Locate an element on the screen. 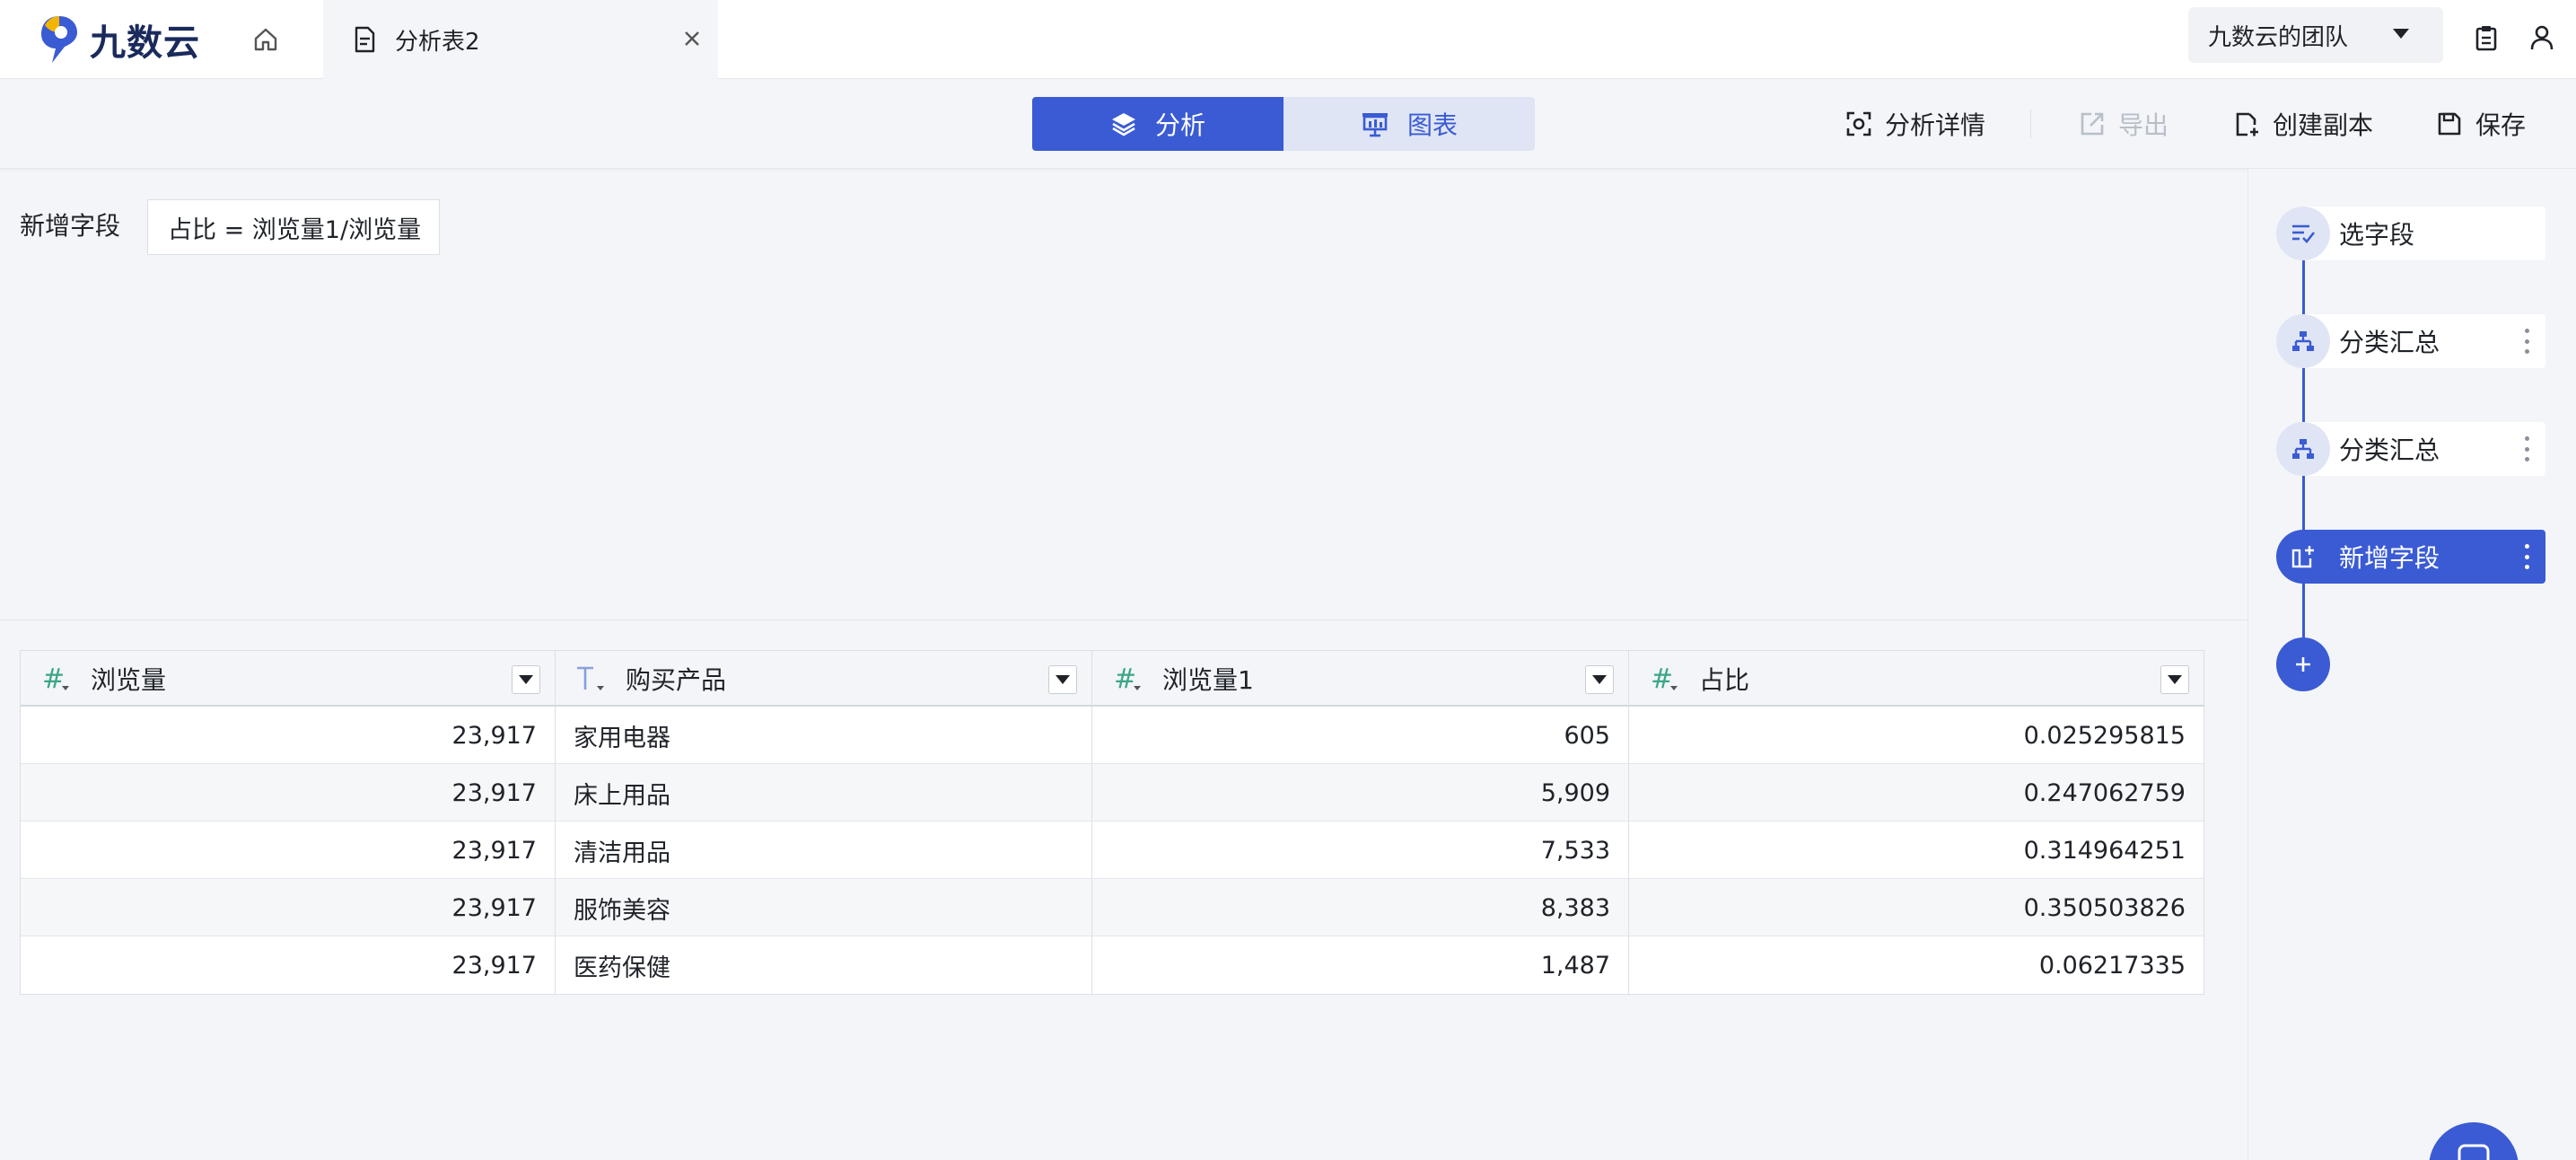  step-label: 分类汇总 is located at coordinates (2389, 342).